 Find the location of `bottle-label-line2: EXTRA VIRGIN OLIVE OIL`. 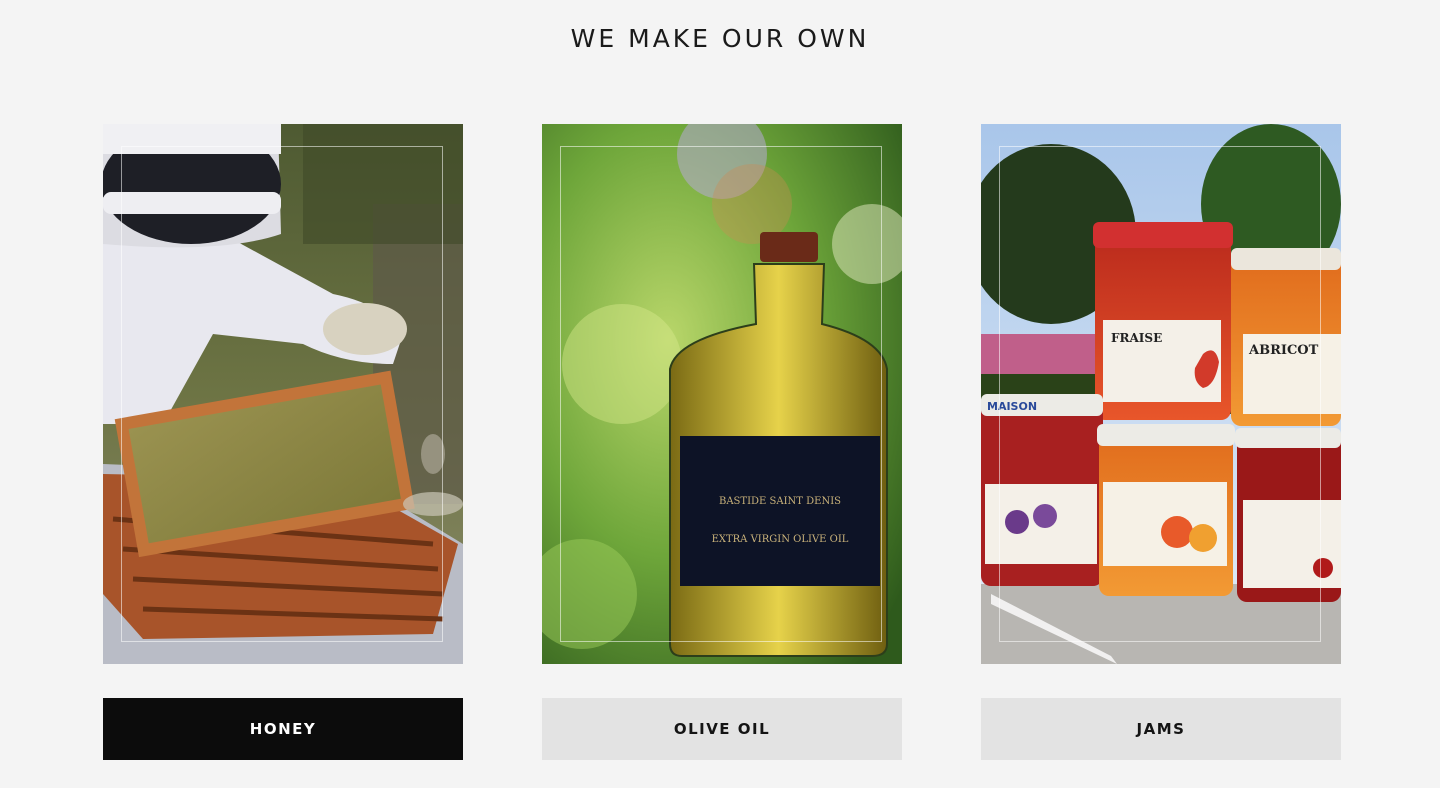

bottle-label-line2: EXTRA VIRGIN OLIVE OIL is located at coordinates (780, 539).